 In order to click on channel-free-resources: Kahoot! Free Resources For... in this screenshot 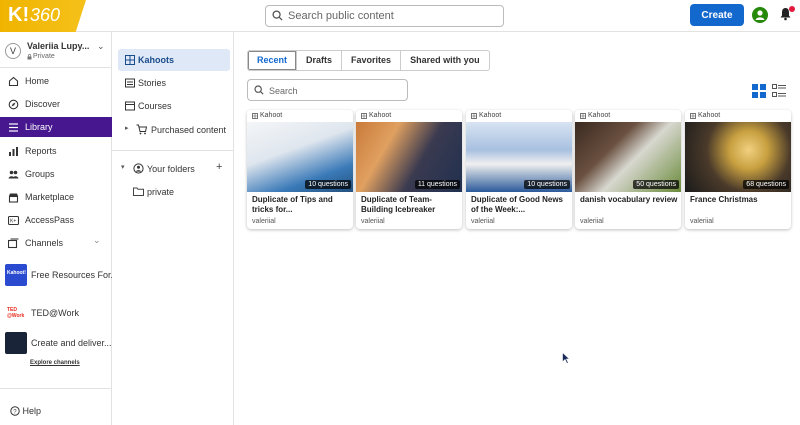, I will do `click(59, 275)`.